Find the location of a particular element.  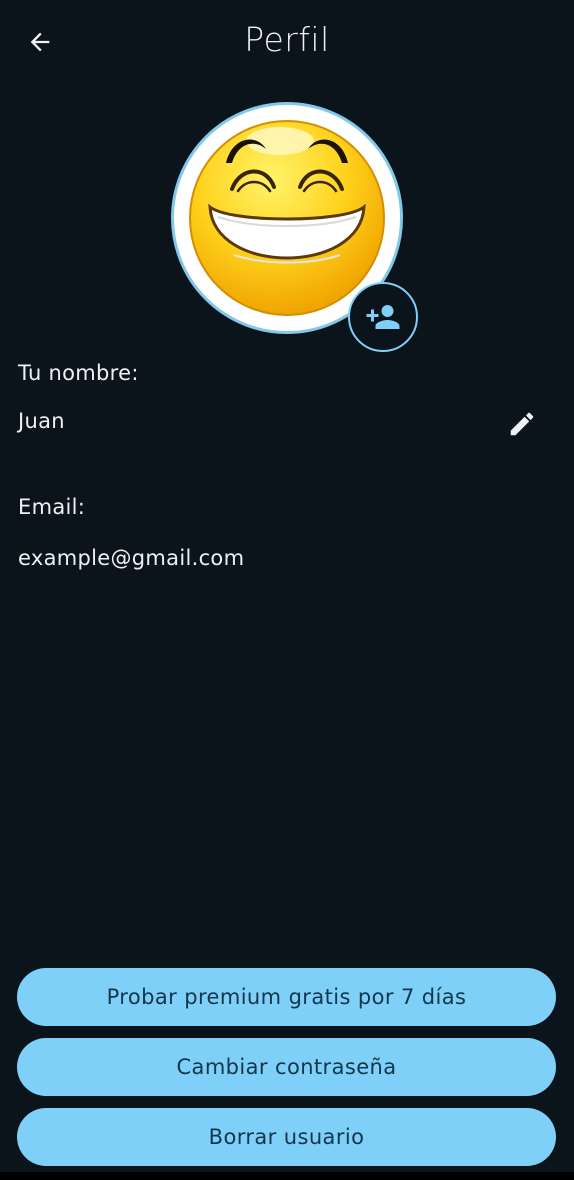

edit-name-button is located at coordinates (522, 424).